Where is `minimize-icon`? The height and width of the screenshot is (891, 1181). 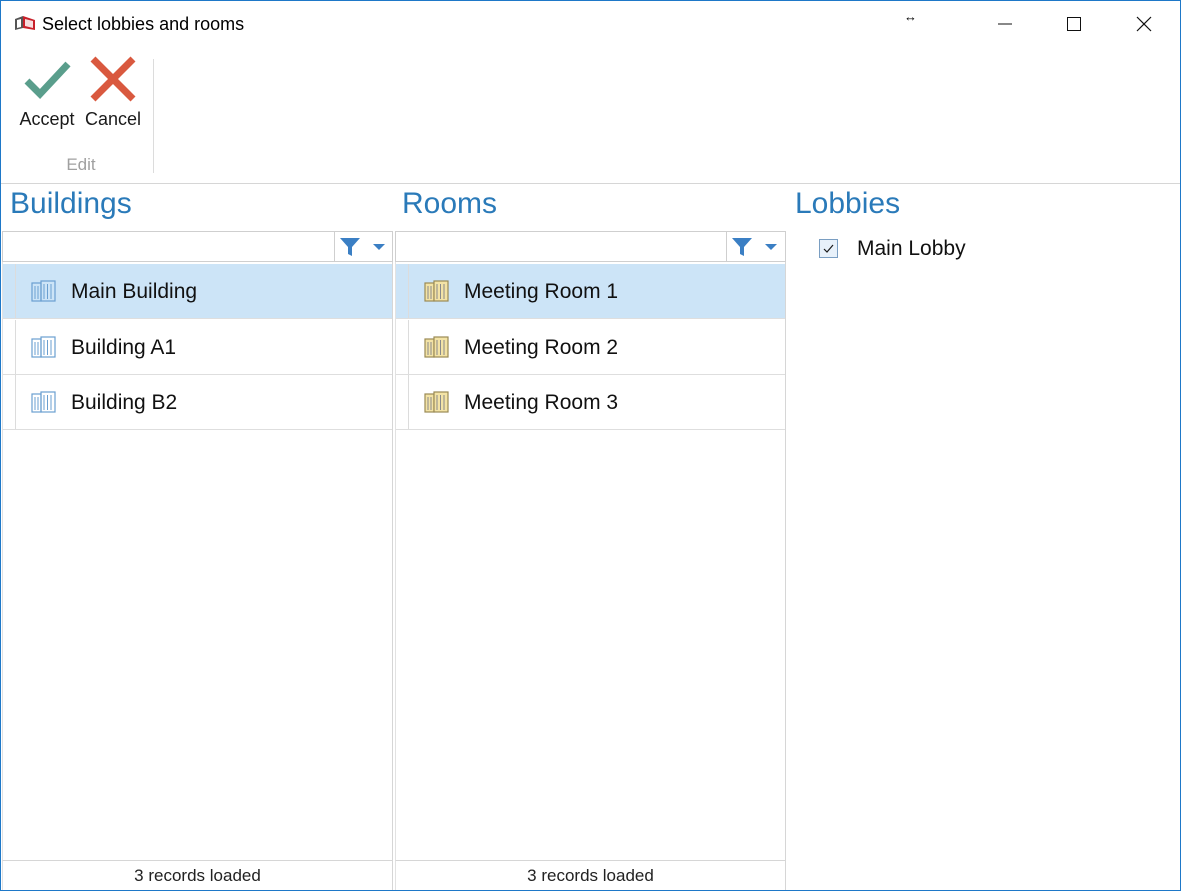
minimize-icon is located at coordinates (1005, 24).